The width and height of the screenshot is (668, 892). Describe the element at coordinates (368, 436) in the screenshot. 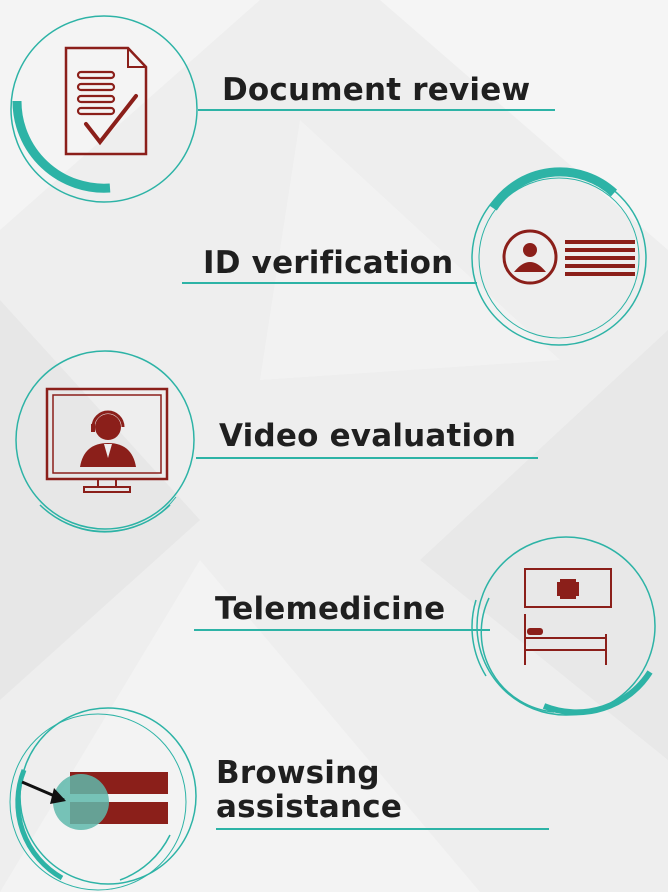

I see `item-label-video-evaluation: Video evaluation` at that location.